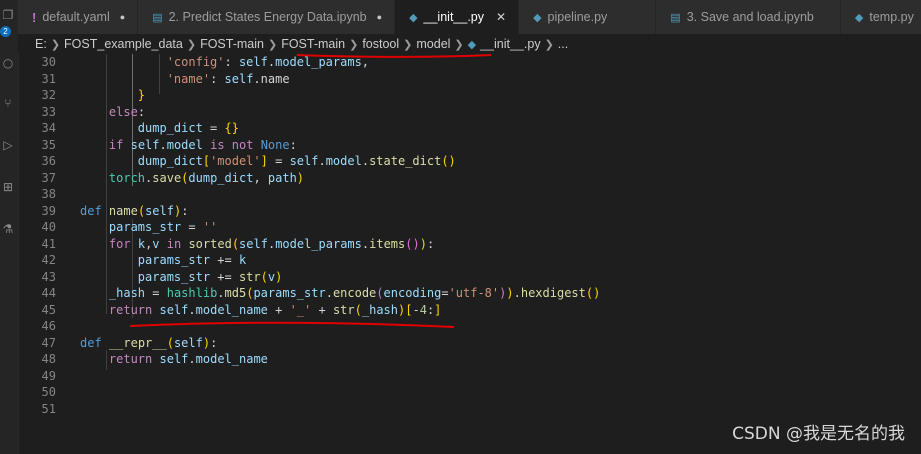 This screenshot has height=454, width=921. Describe the element at coordinates (8, 145) in the screenshot. I see `run-debug-icon: ▷` at that location.